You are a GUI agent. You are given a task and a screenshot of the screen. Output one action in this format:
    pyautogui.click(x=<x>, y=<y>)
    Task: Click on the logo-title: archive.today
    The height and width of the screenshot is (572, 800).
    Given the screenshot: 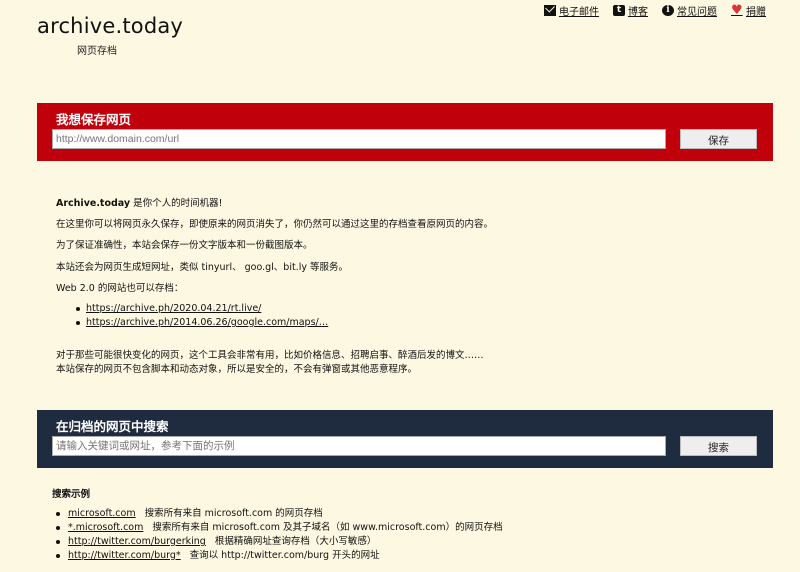 What is the action you would take?
    pyautogui.click(x=110, y=26)
    